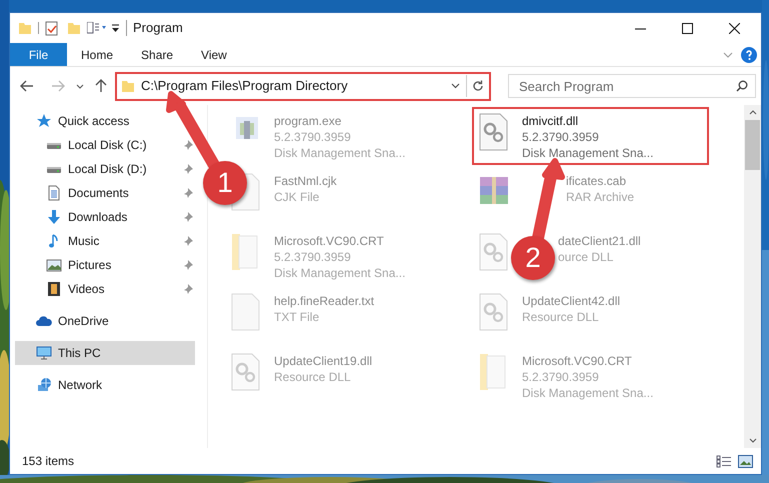  I want to click on file-detail: ource DLL, so click(586, 257).